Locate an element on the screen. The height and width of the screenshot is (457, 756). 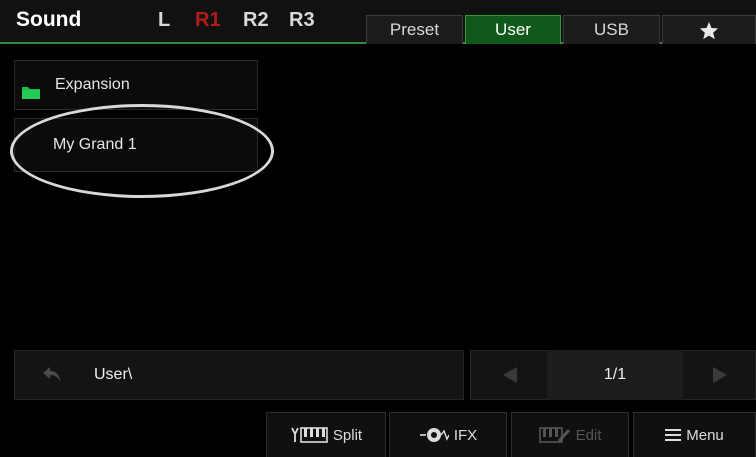
knob-icon is located at coordinates (434, 435).